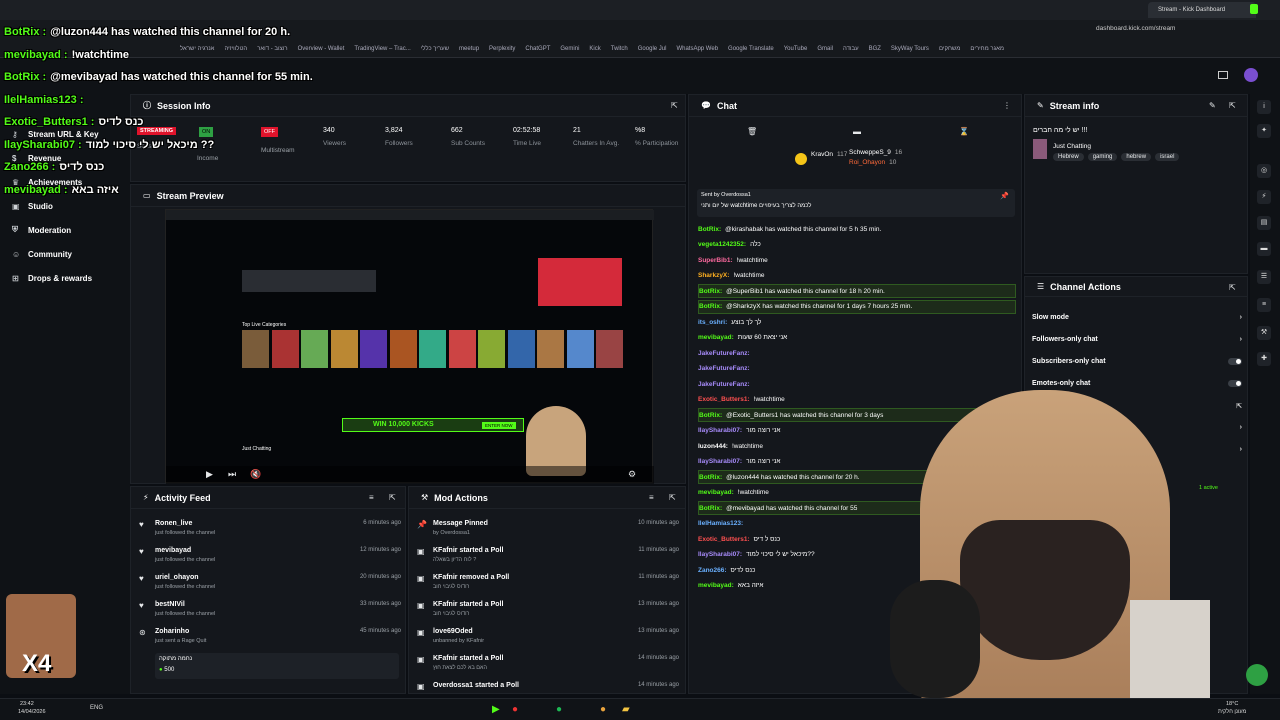 This screenshot has height=720, width=1280. What do you see at coordinates (209, 474) in the screenshot?
I see `play-icon: ▶` at bounding box center [209, 474].